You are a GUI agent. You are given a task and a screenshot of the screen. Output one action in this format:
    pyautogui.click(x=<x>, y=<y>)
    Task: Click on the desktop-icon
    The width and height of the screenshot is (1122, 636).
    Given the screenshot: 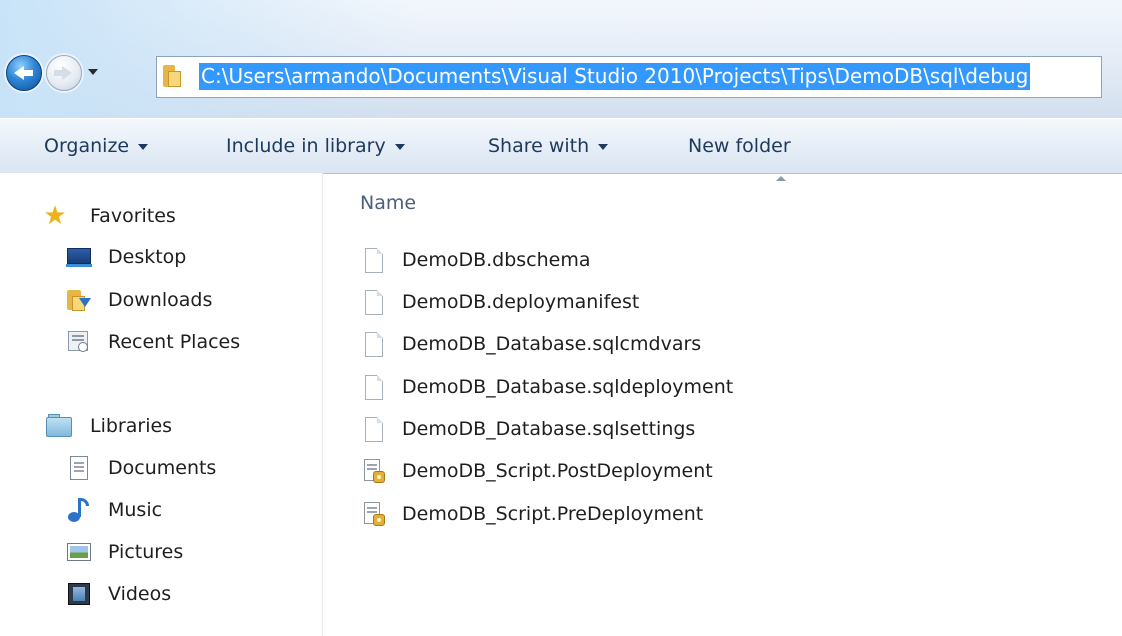 What is the action you would take?
    pyautogui.click(x=79, y=257)
    